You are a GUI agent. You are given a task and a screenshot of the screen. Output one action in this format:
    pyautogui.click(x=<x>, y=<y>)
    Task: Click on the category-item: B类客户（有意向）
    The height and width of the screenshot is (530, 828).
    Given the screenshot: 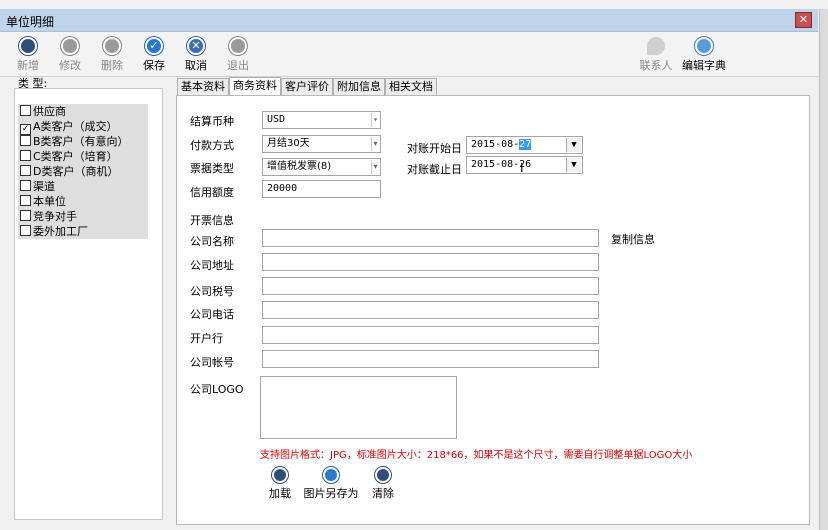 What is the action you would take?
    pyautogui.click(x=83, y=141)
    